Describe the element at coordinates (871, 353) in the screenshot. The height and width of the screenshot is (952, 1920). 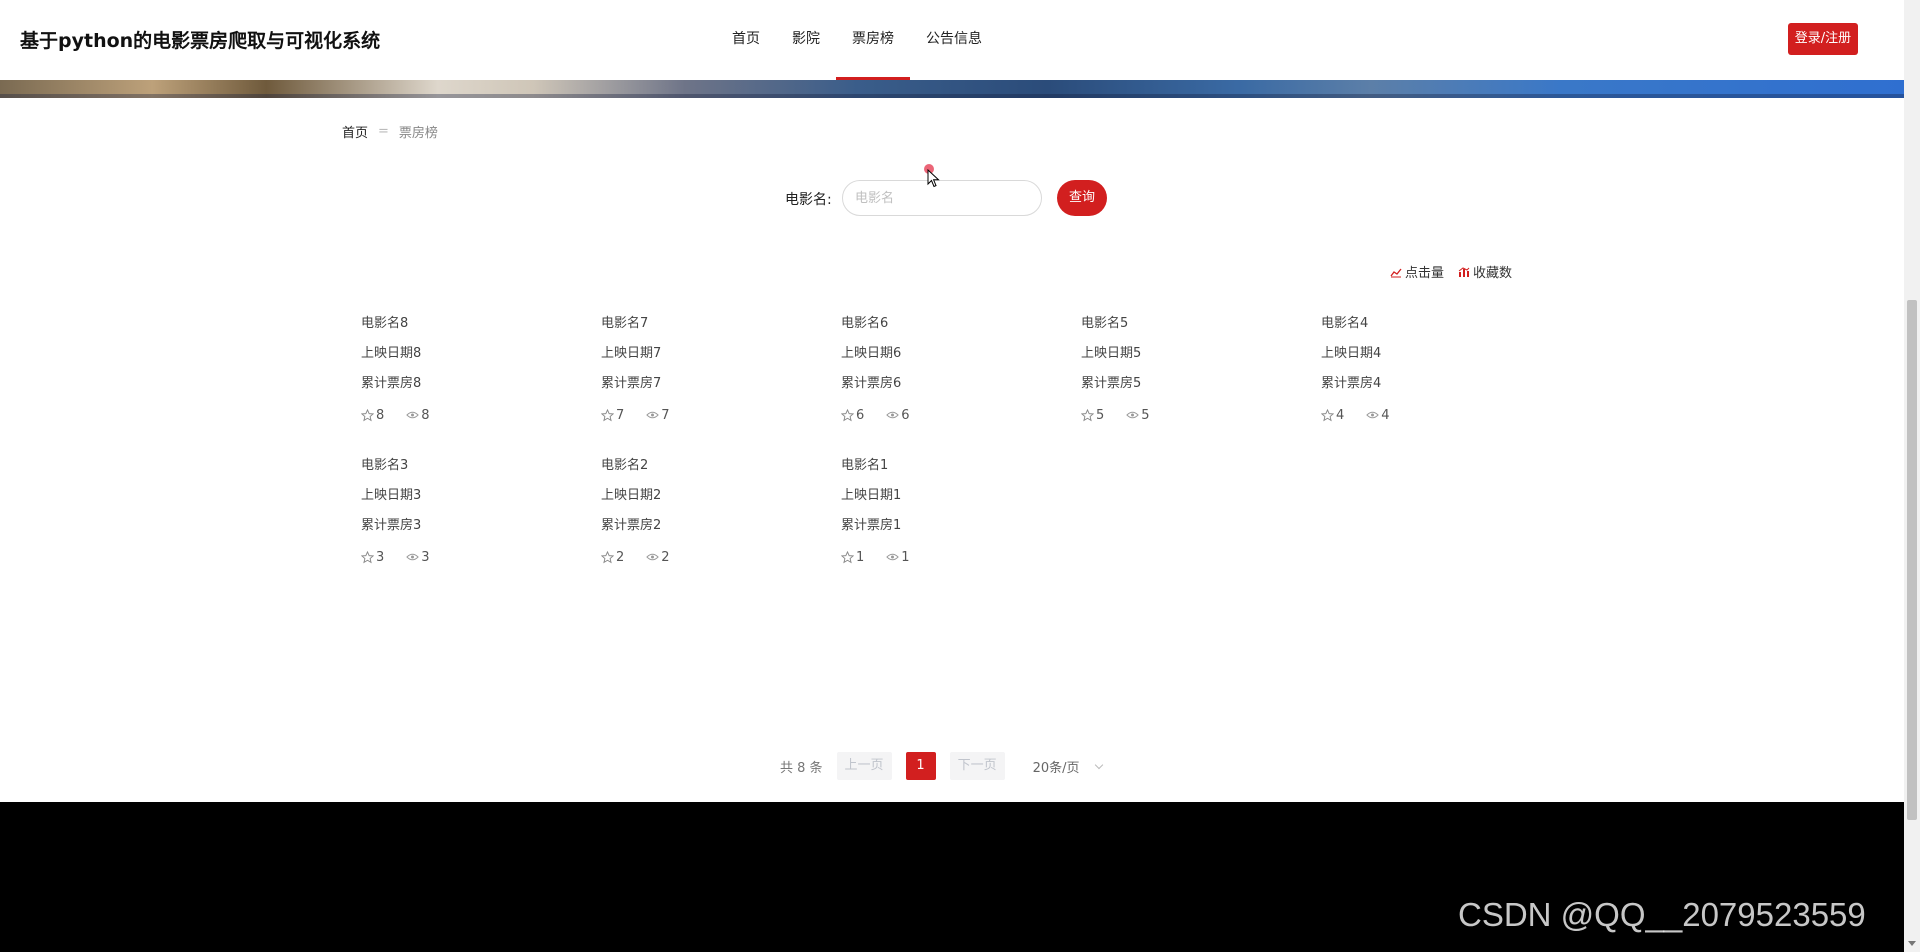
I see `movie-release-date: 上映日期6` at that location.